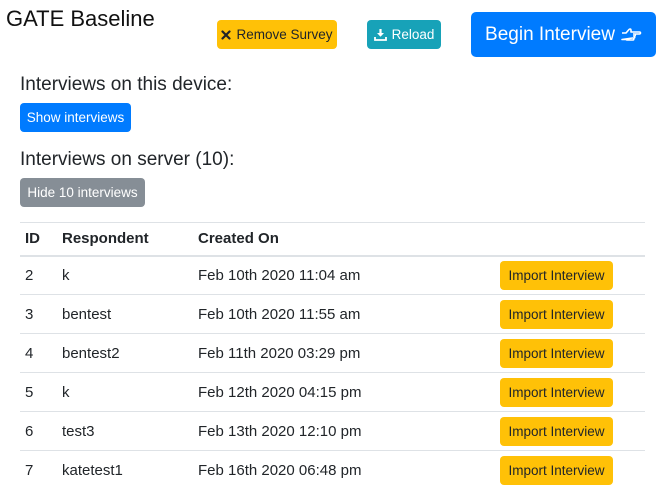 The width and height of the screenshot is (664, 487). What do you see at coordinates (344, 275) in the screenshot?
I see `row-created-on: Feb 10th 2020 11:04 am` at bounding box center [344, 275].